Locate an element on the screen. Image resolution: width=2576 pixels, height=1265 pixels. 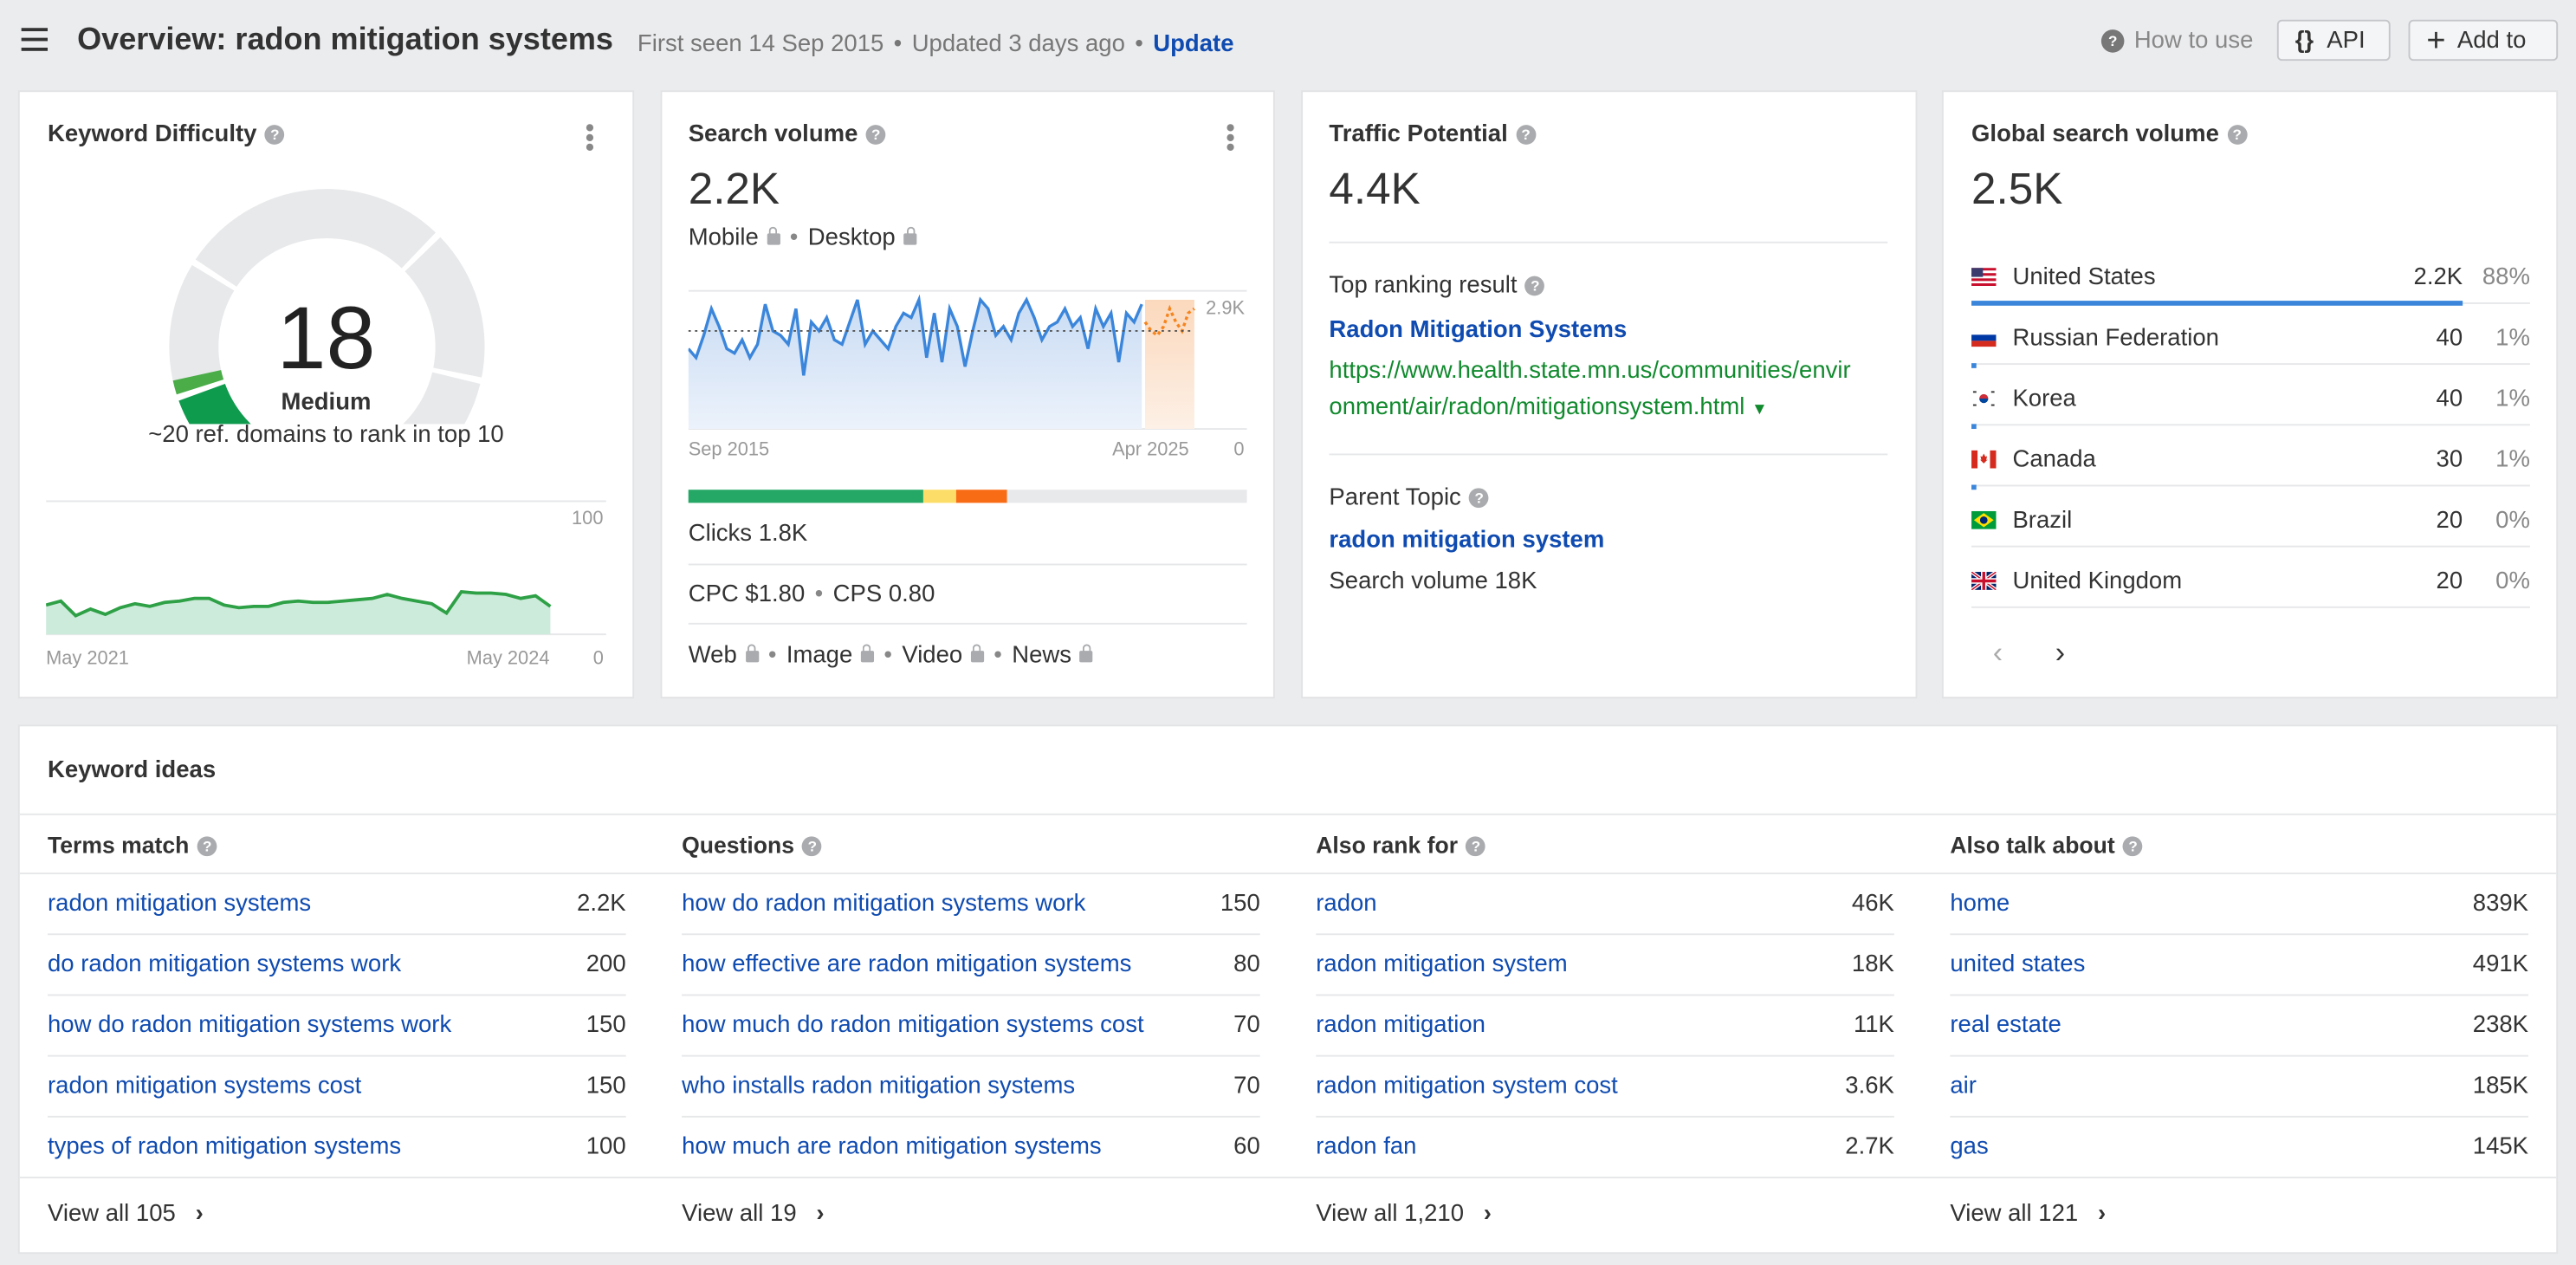
idea-volume: 185K is located at coordinates (2500, 1086).